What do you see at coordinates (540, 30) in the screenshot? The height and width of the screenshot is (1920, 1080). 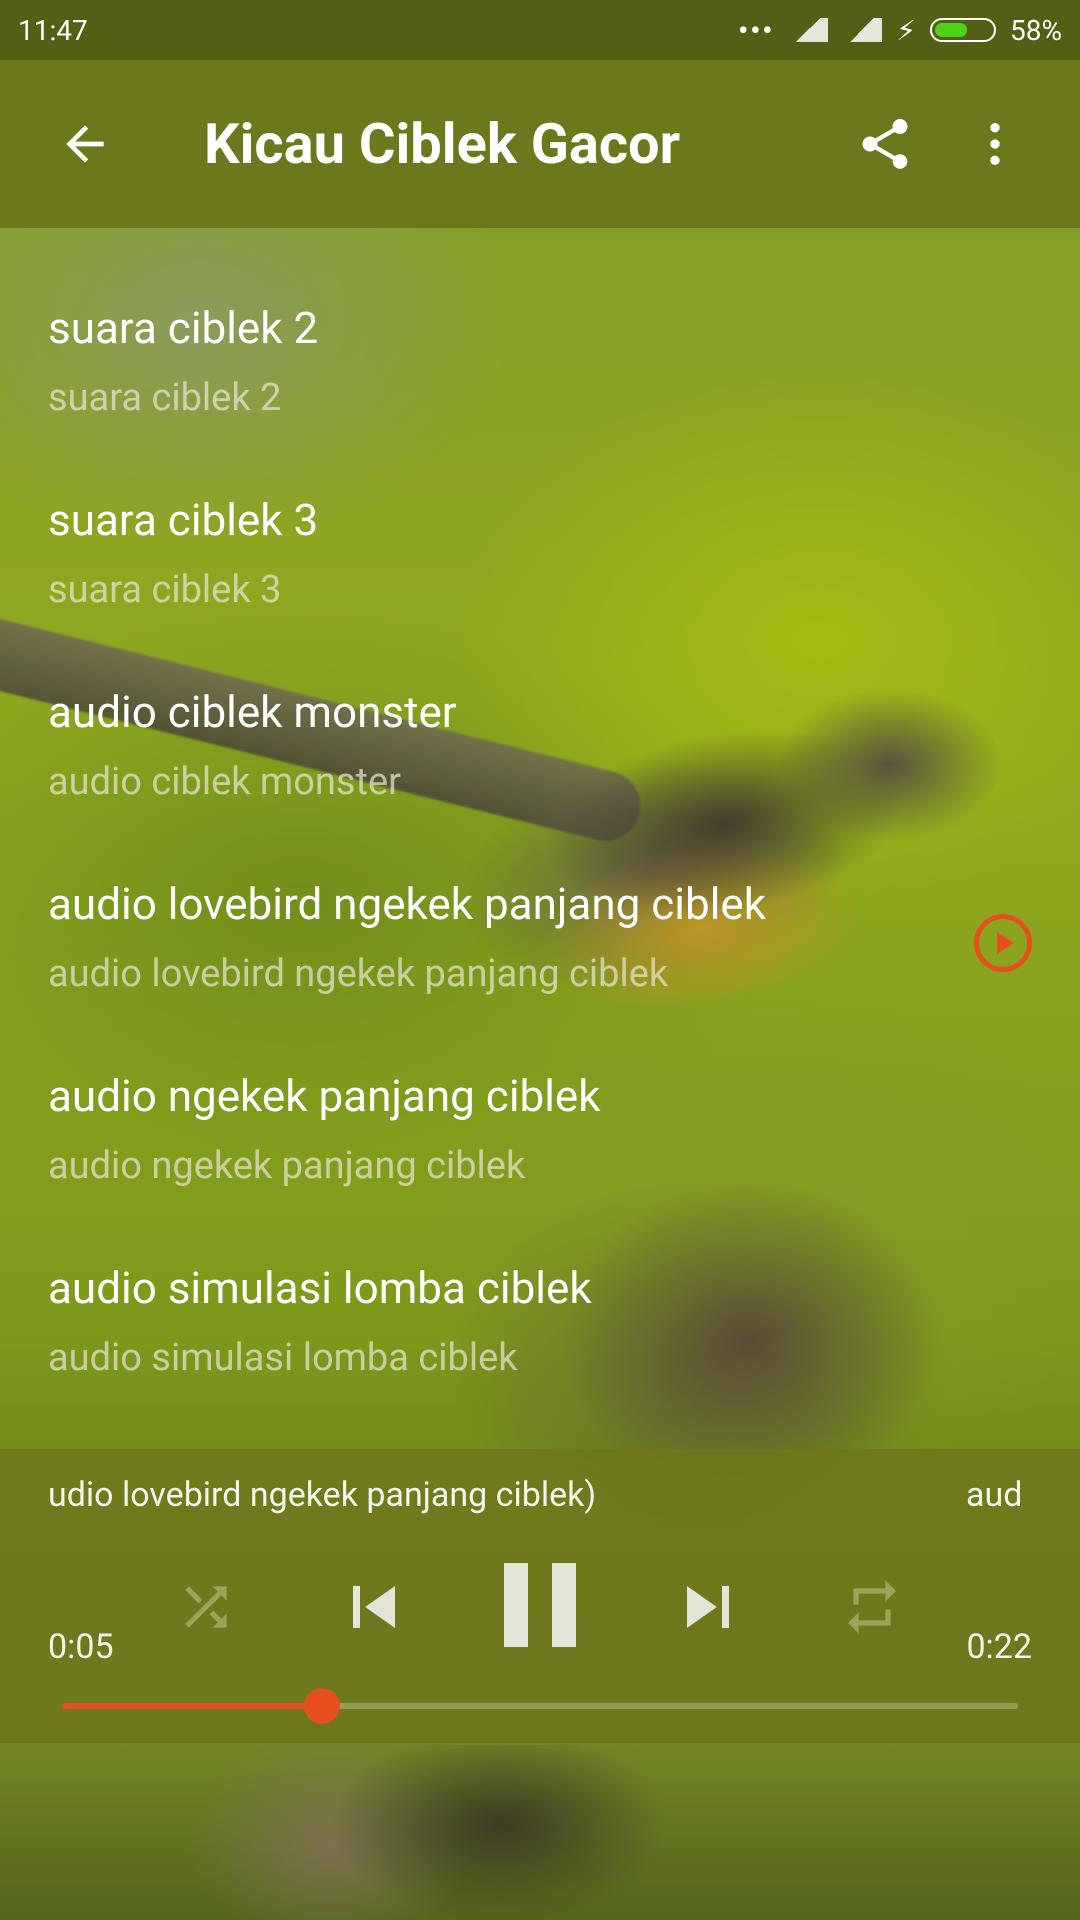 I see `status-bar: 11:47 ••• ⚡ 58%` at bounding box center [540, 30].